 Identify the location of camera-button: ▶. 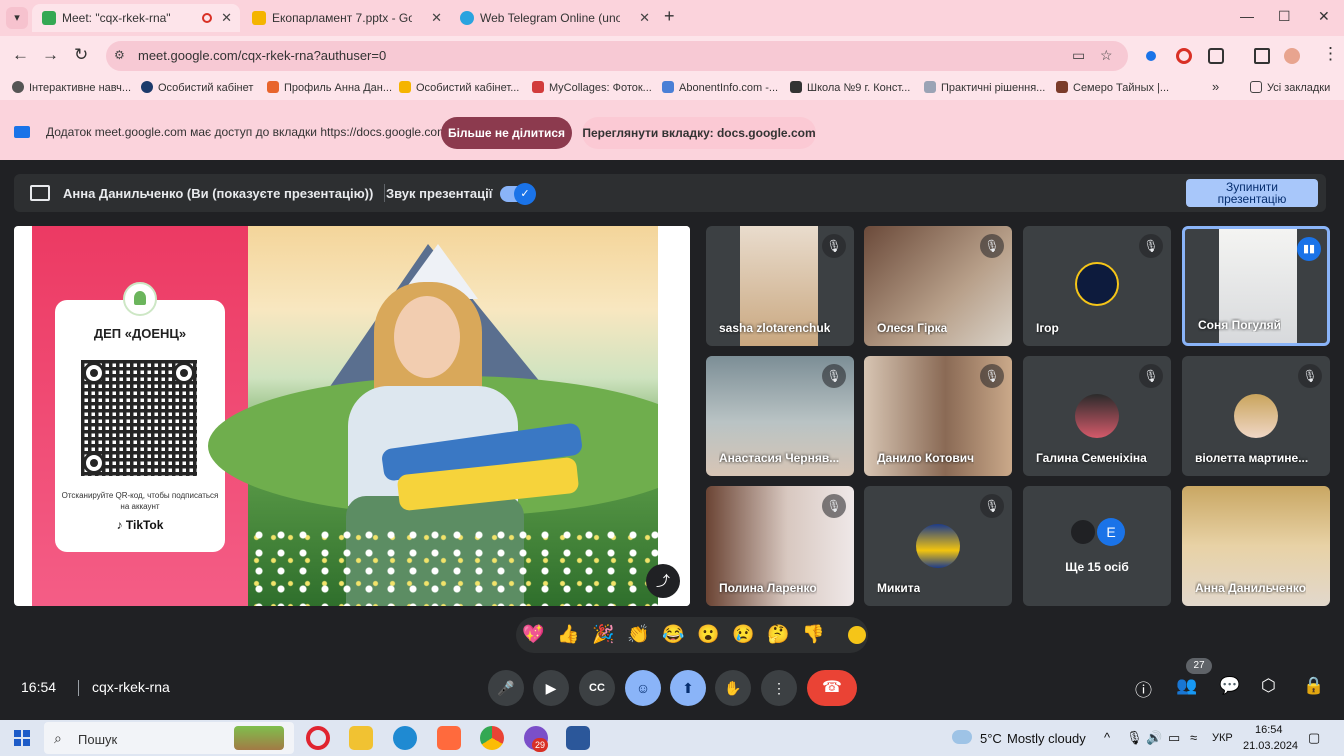
(551, 688).